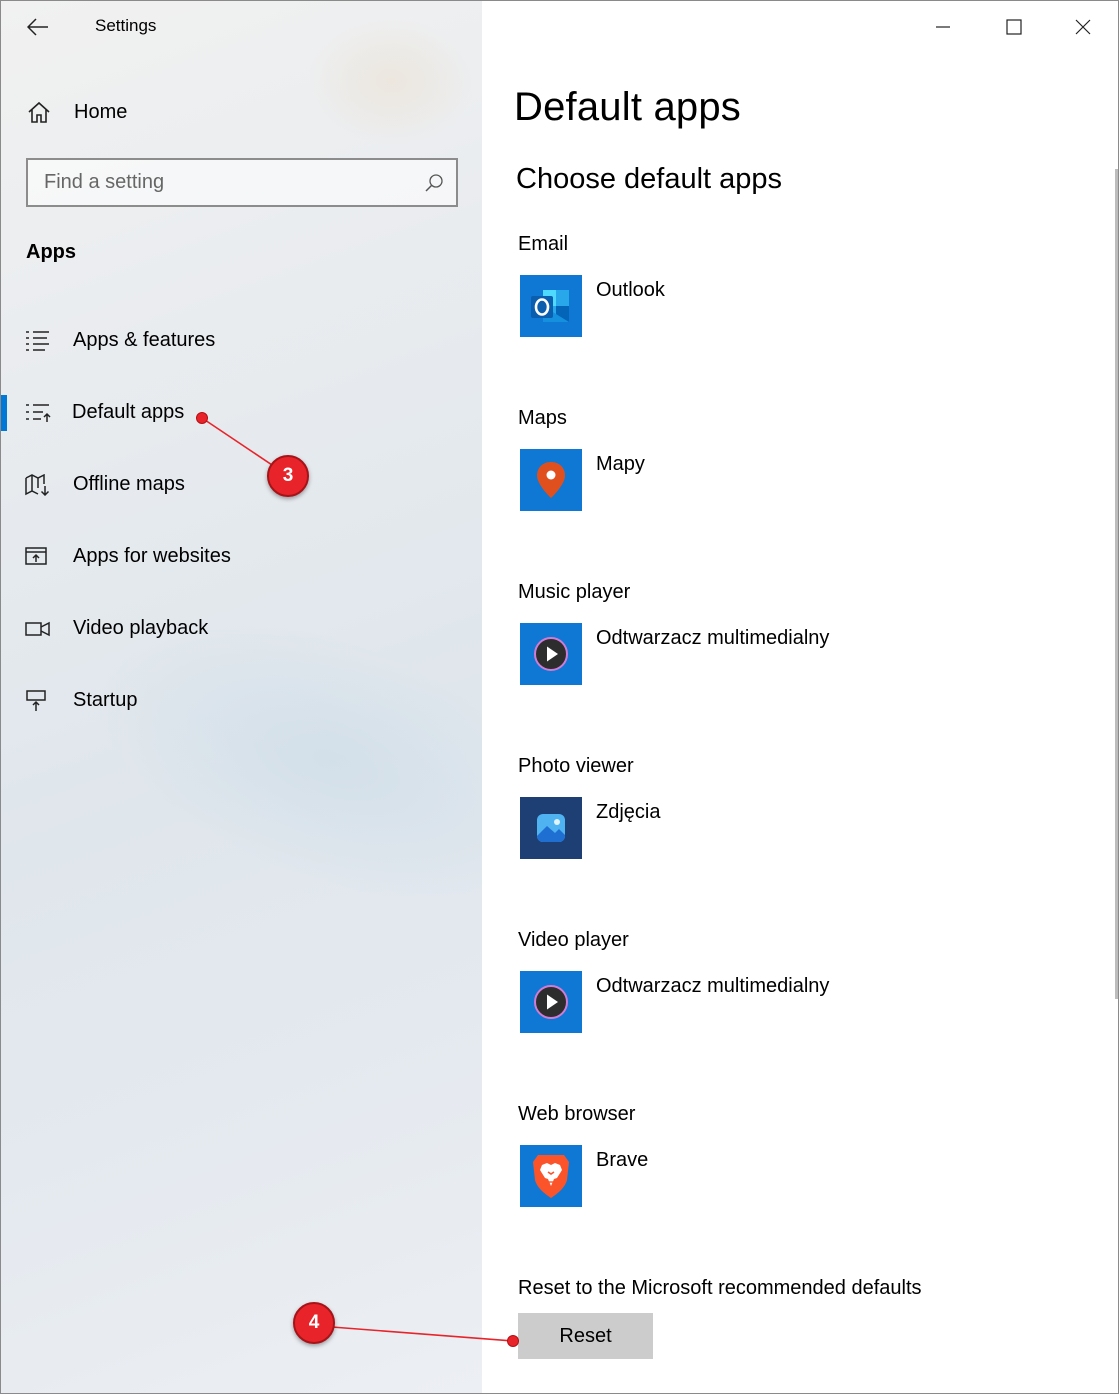  Describe the element at coordinates (126, 25) in the screenshot. I see `window-title: Settings` at that location.